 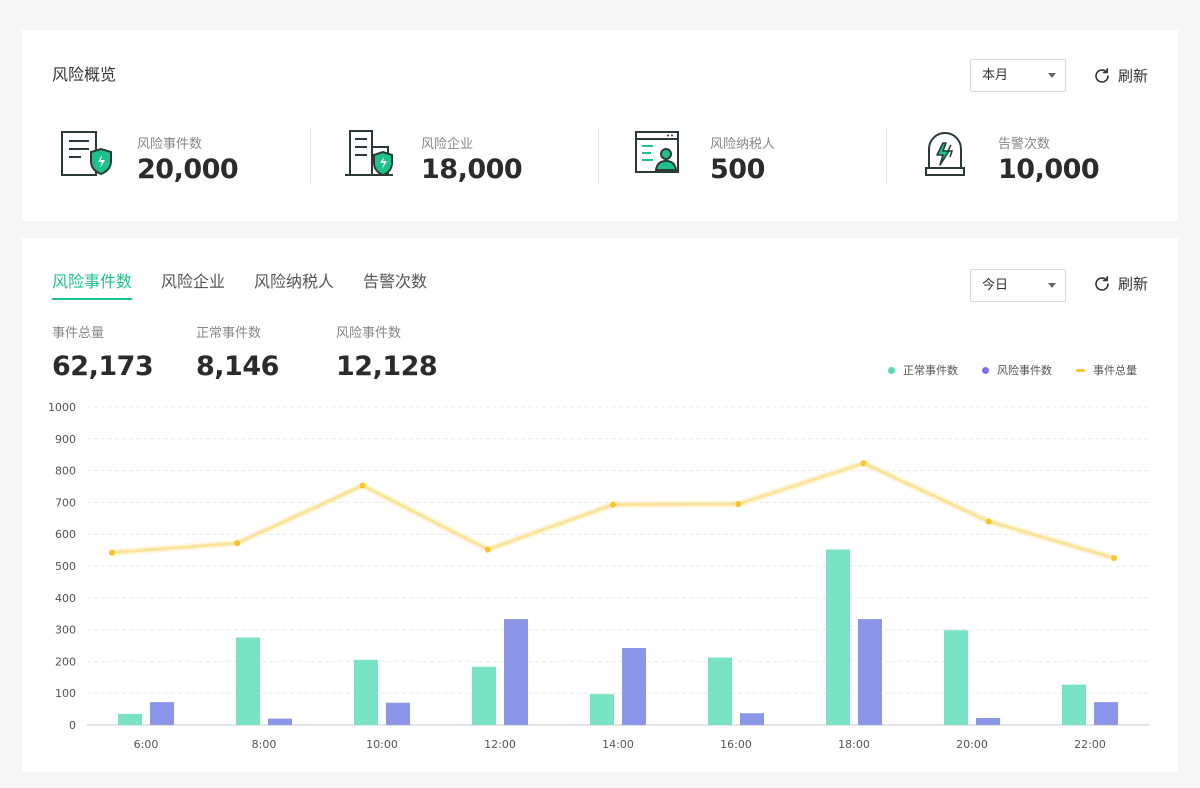 I want to click on overview-period-value: 本月, so click(x=995, y=75).